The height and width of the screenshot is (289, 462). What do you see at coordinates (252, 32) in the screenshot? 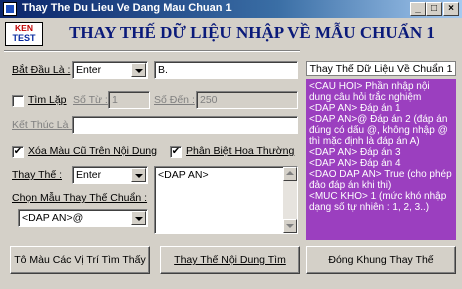
I see `page-title: THAY THẾ DỮ LIỆU NHẬP VỀ MẪU CHUẨN 1` at bounding box center [252, 32].